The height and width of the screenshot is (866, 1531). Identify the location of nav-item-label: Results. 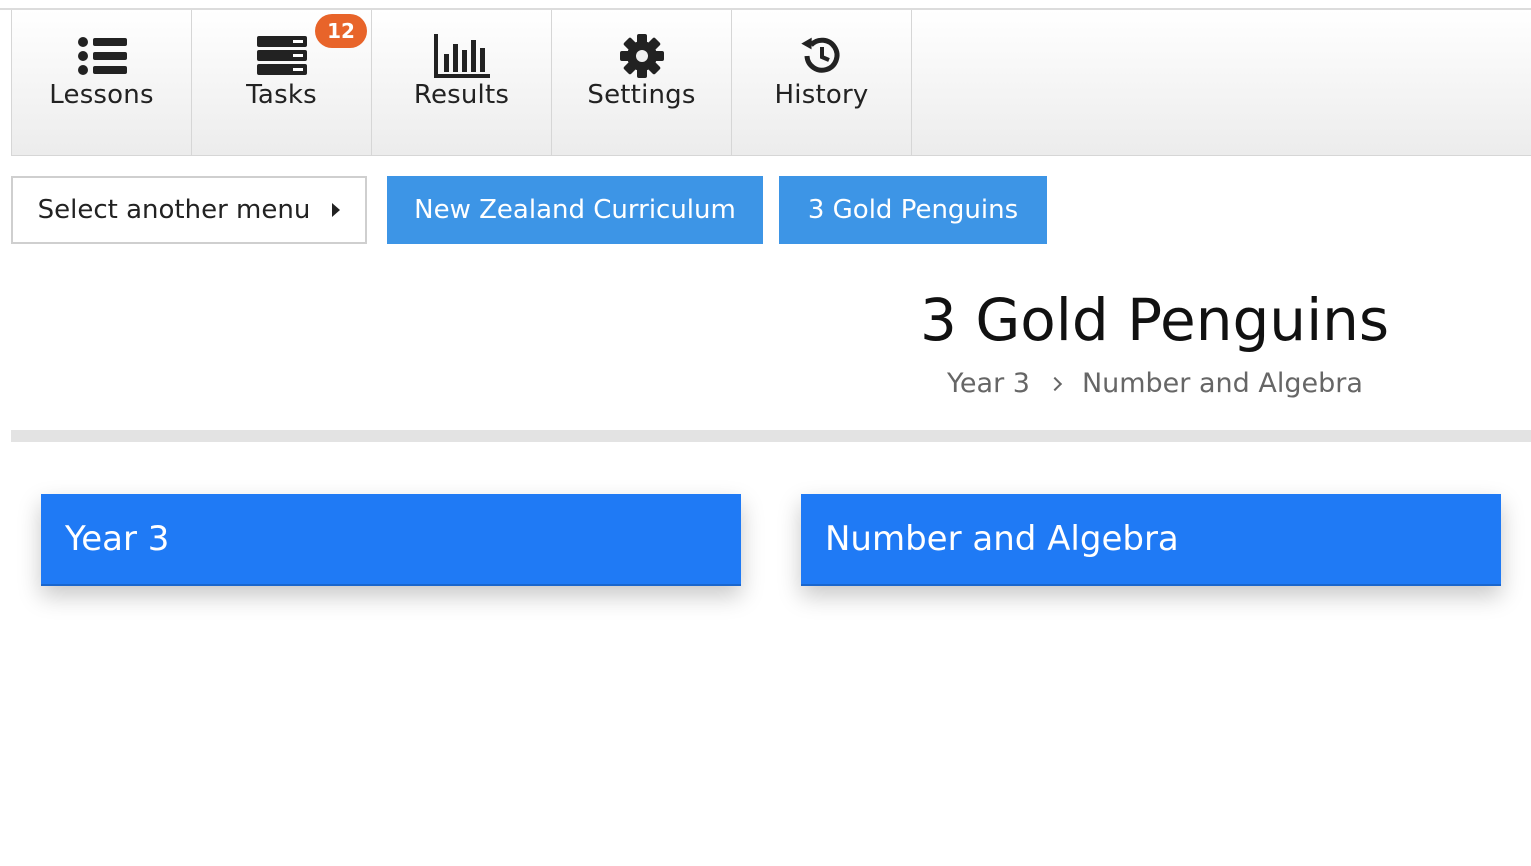
(461, 95).